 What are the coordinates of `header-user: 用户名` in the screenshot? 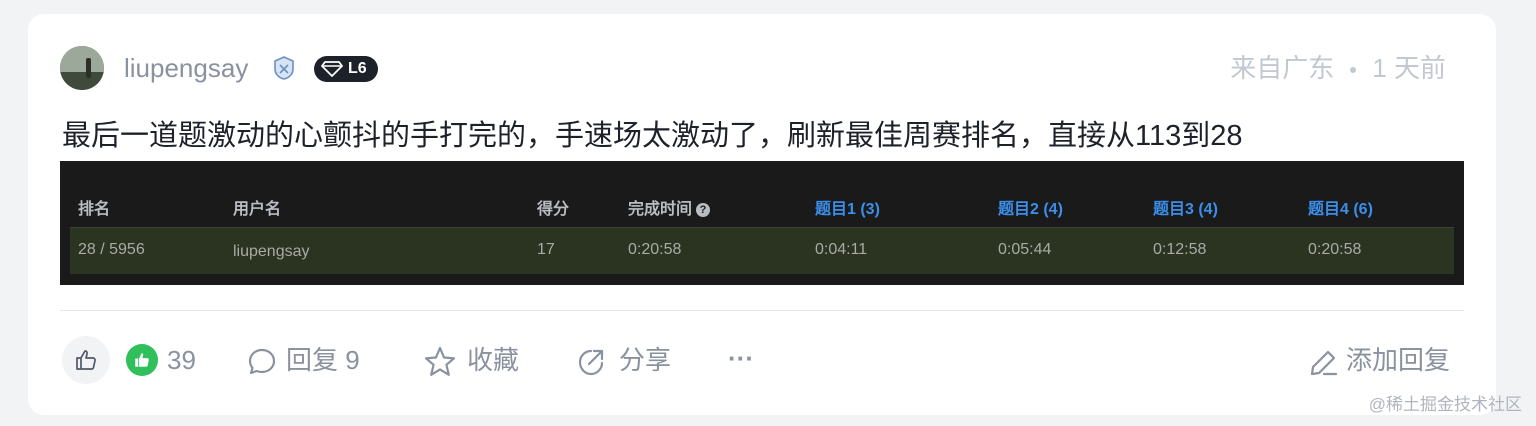 It's located at (257, 209).